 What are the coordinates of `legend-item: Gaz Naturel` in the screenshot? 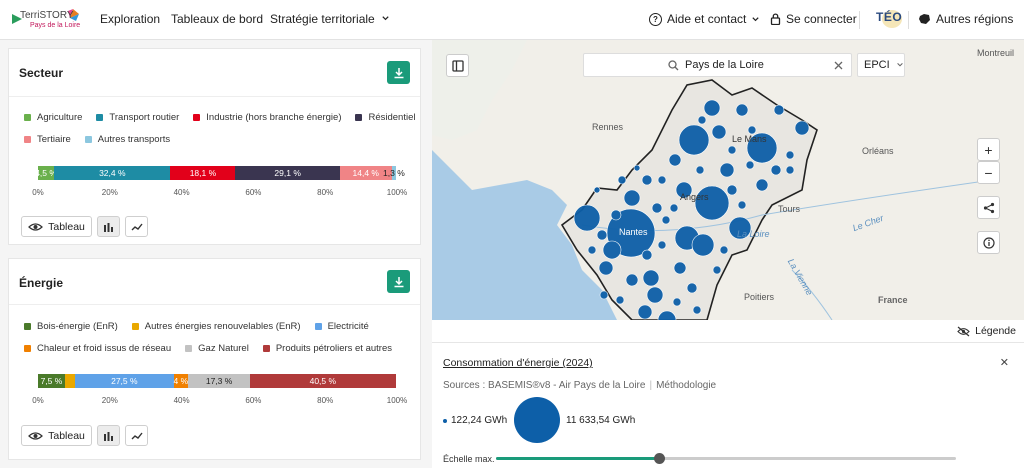 It's located at (217, 348).